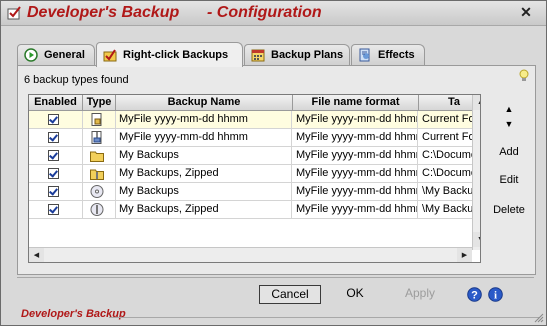  Describe the element at coordinates (36, 255) in the screenshot. I see `scroll-left-arrow-icon: ◀` at that location.